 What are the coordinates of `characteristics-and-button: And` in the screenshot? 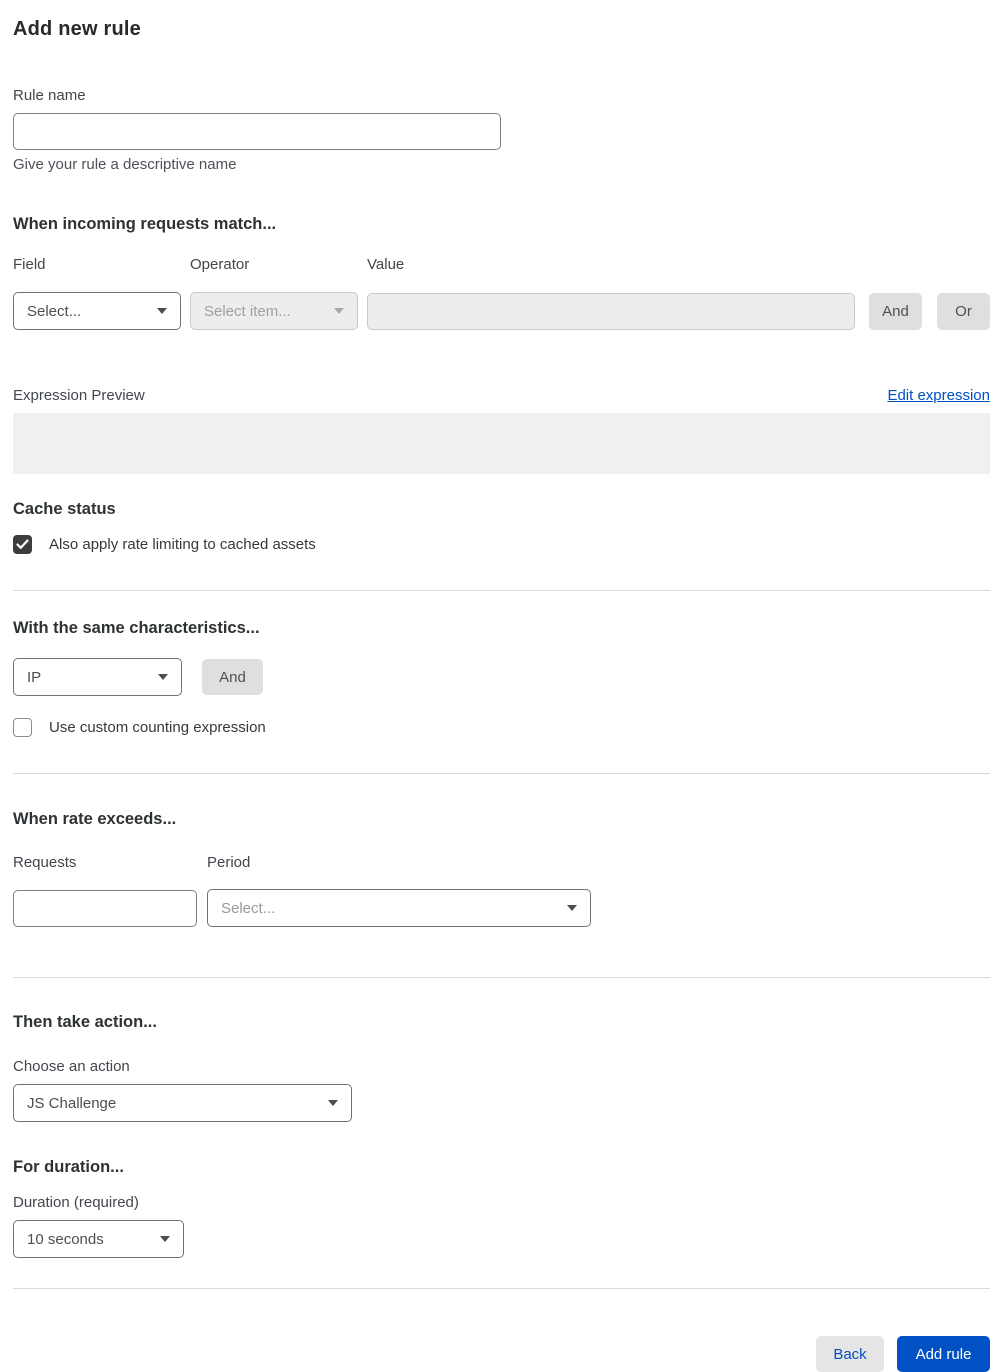 It's located at (232, 677).